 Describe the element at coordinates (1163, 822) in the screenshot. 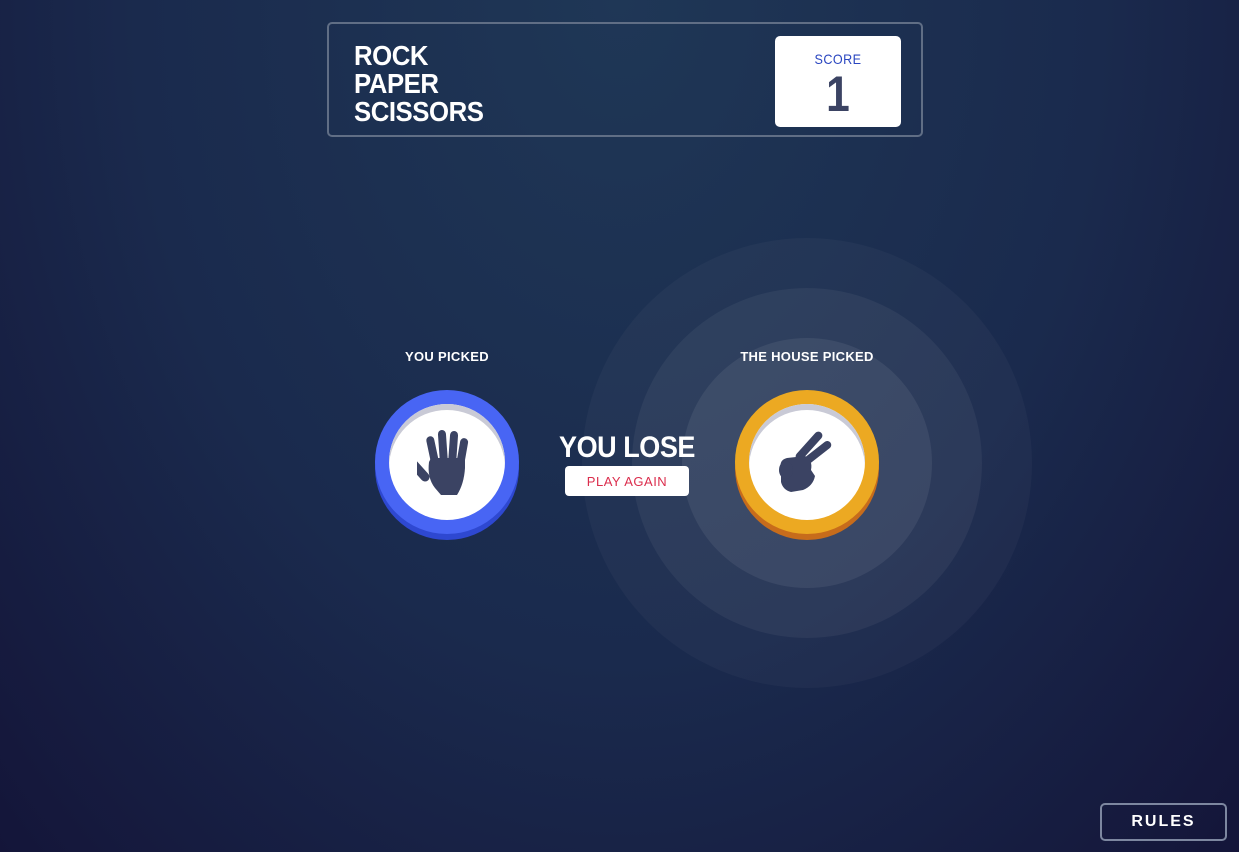

I see `rules-button: RULES` at that location.